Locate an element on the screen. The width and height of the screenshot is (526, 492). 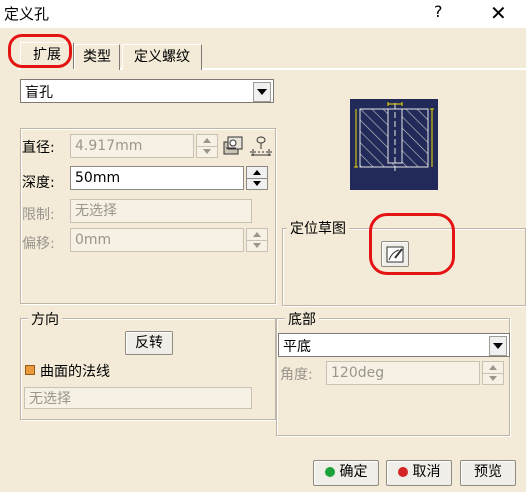
angle-label: 角度: is located at coordinates (296, 375).